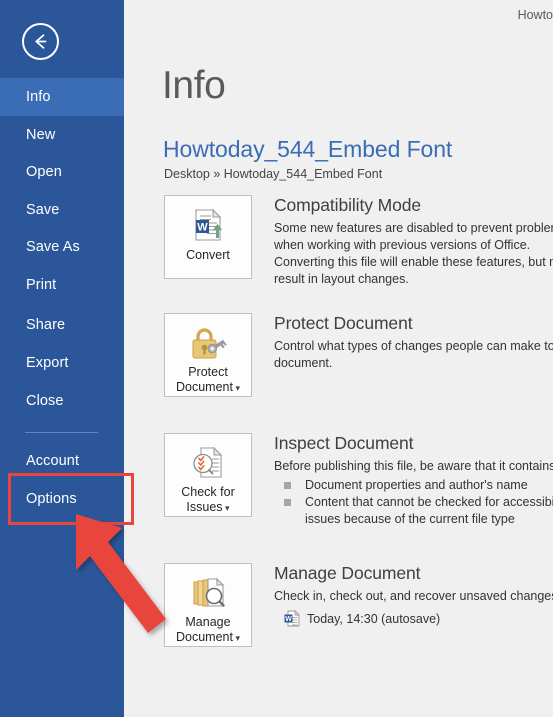  I want to click on protect-document-button: Protect Document ▾, so click(208, 355).